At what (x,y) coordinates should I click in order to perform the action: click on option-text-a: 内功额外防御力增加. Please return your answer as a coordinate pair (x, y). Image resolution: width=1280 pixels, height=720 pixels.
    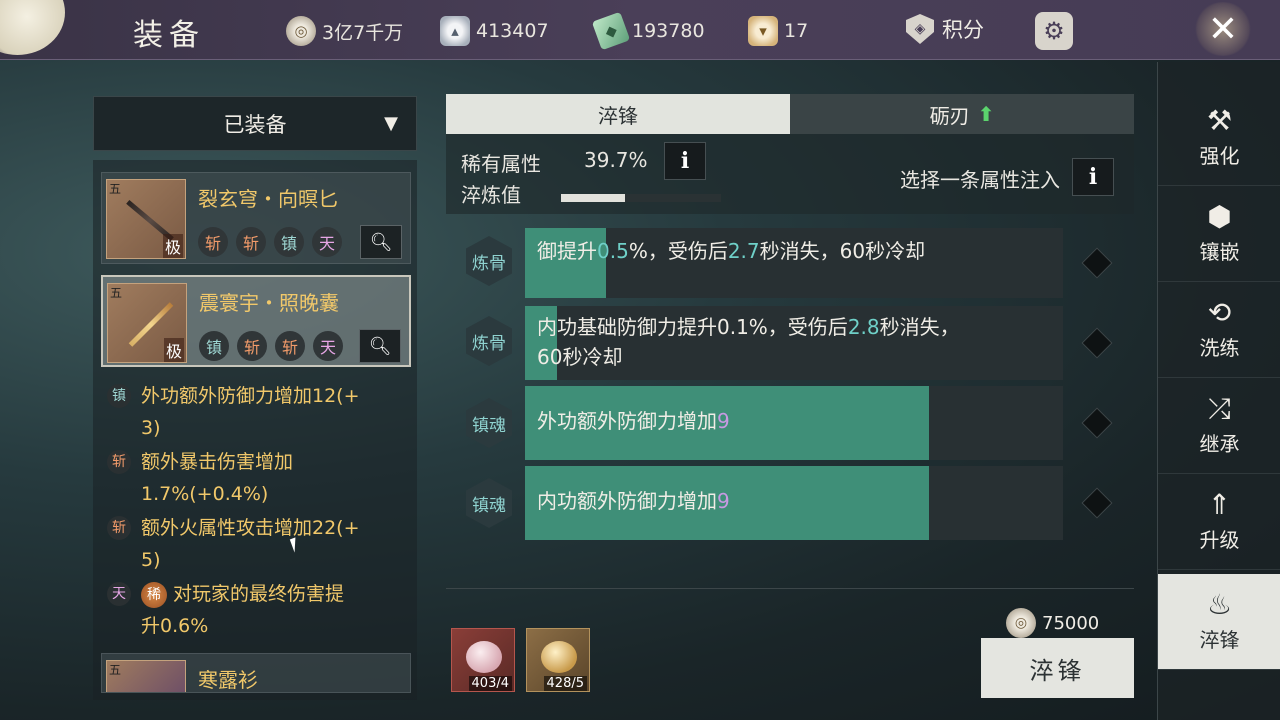
    Looking at the image, I should click on (627, 501).